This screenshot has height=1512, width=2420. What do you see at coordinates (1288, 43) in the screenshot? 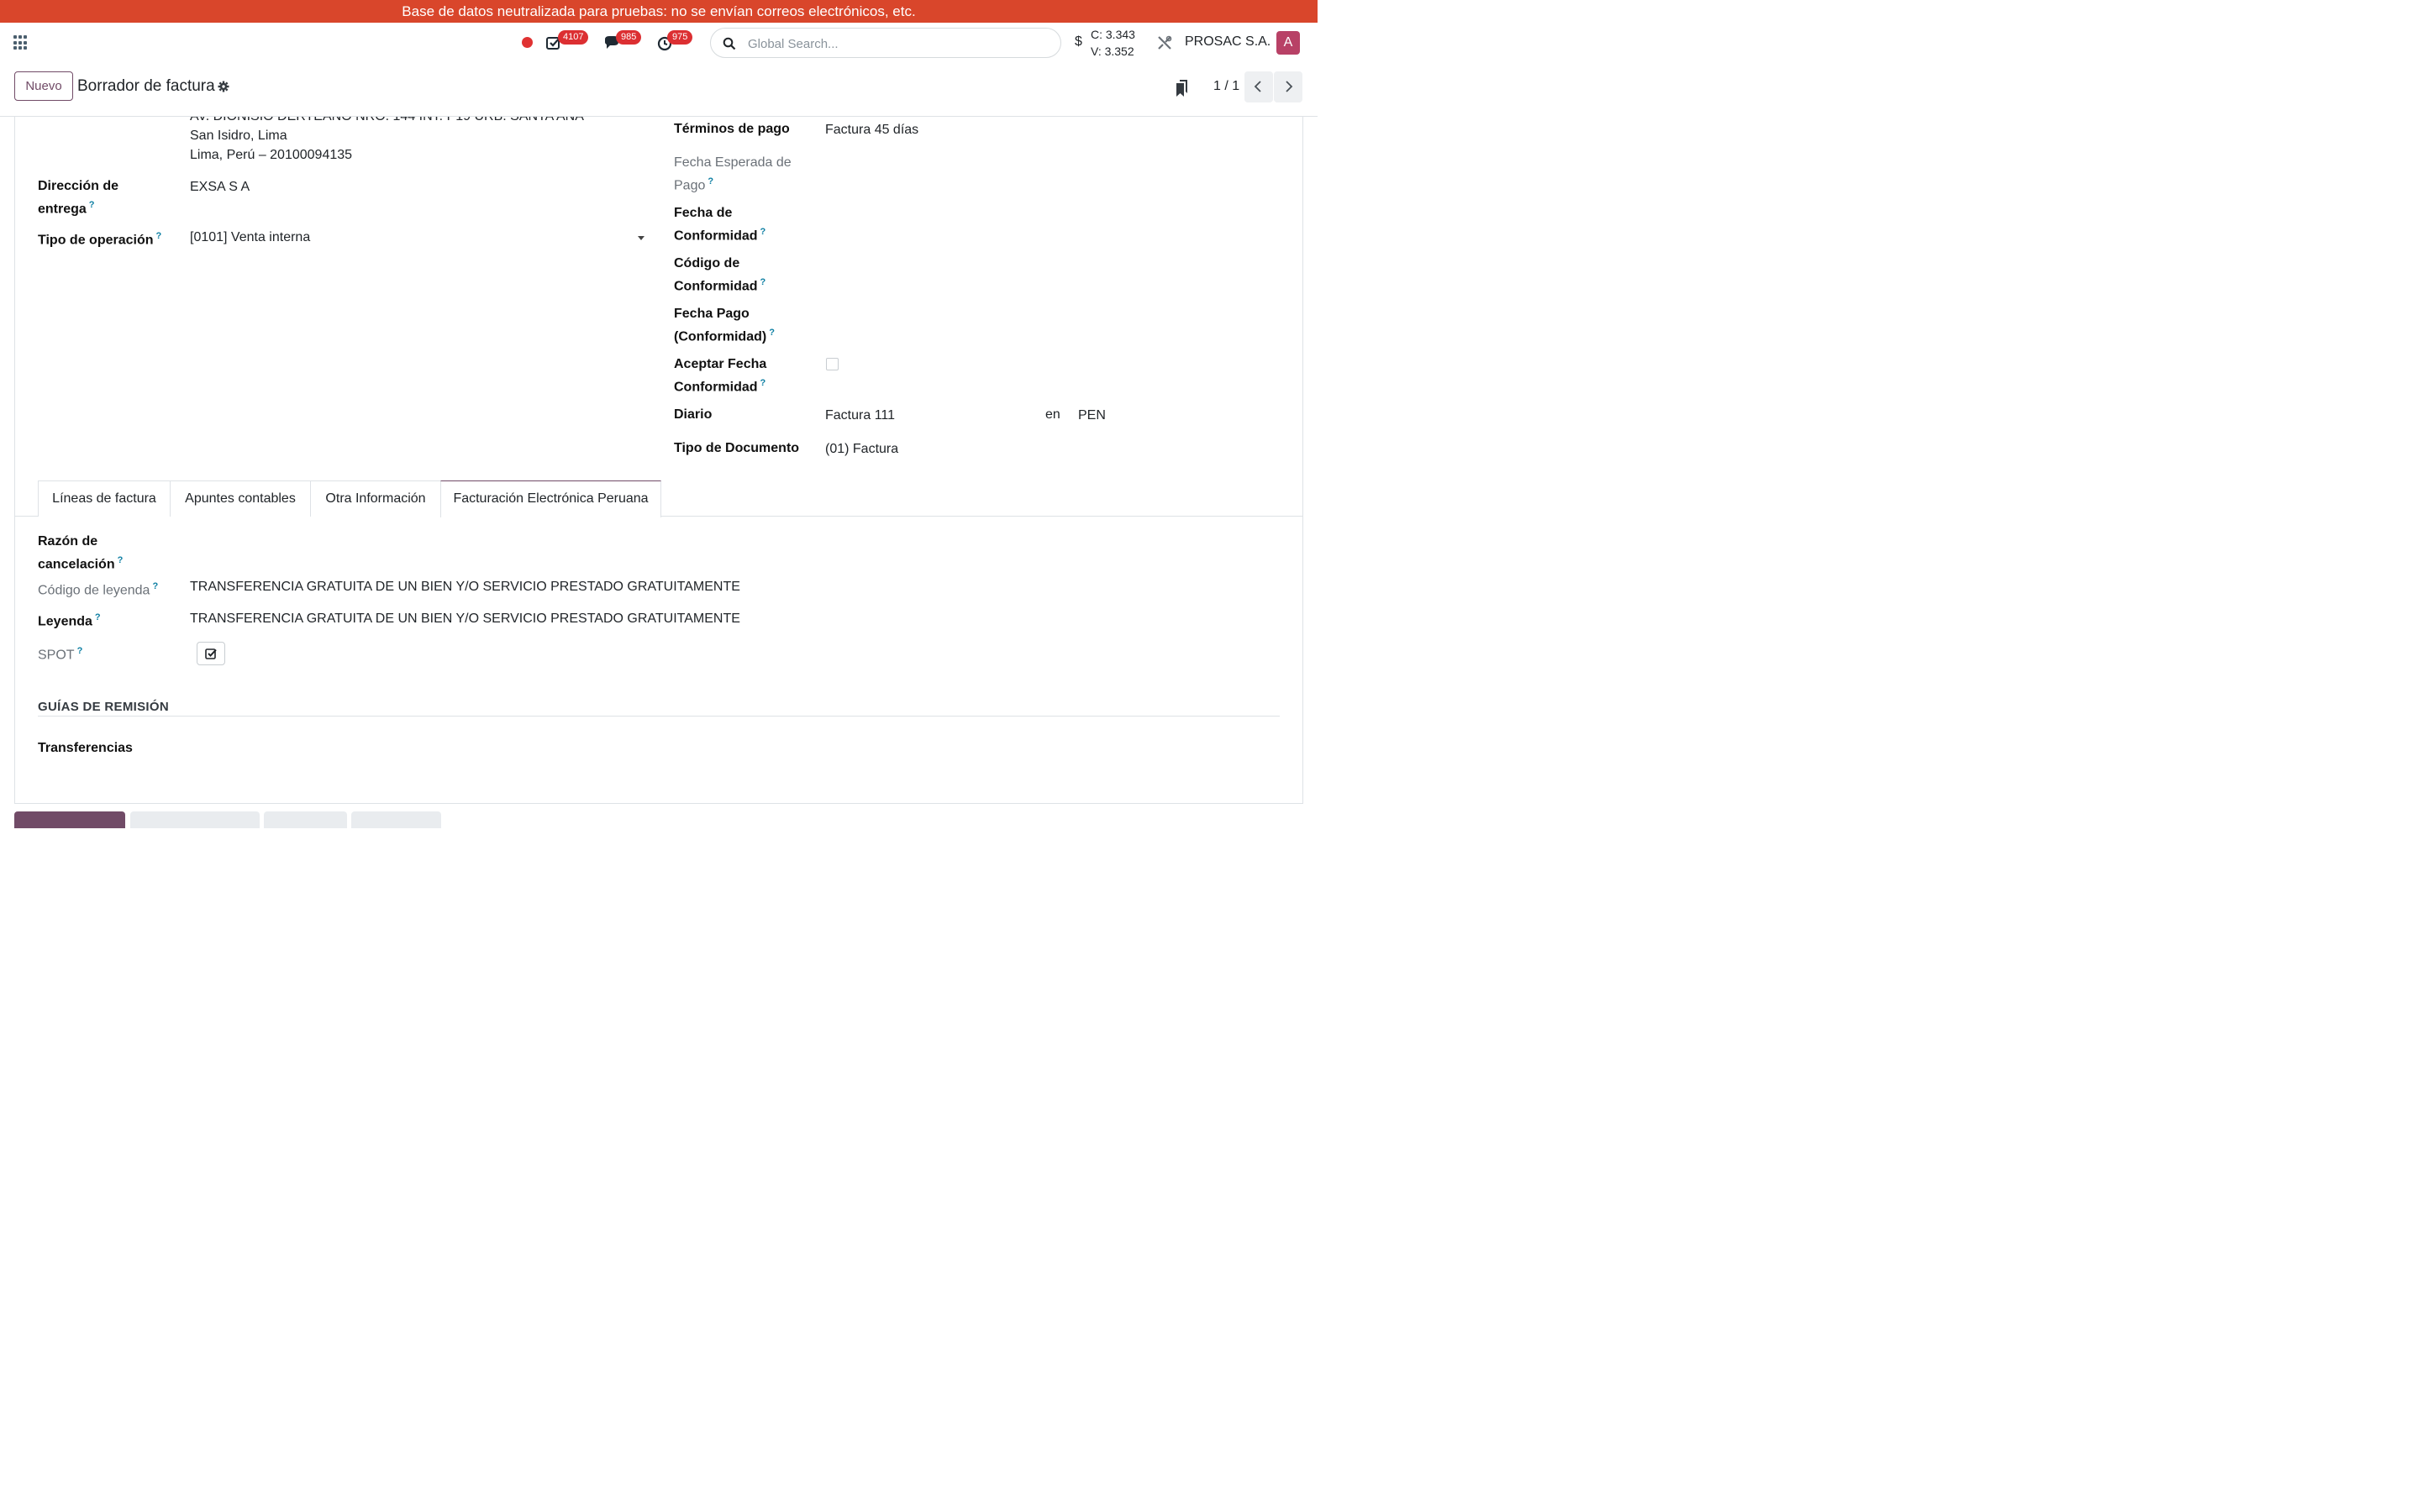
I see `user-avatar: A` at bounding box center [1288, 43].